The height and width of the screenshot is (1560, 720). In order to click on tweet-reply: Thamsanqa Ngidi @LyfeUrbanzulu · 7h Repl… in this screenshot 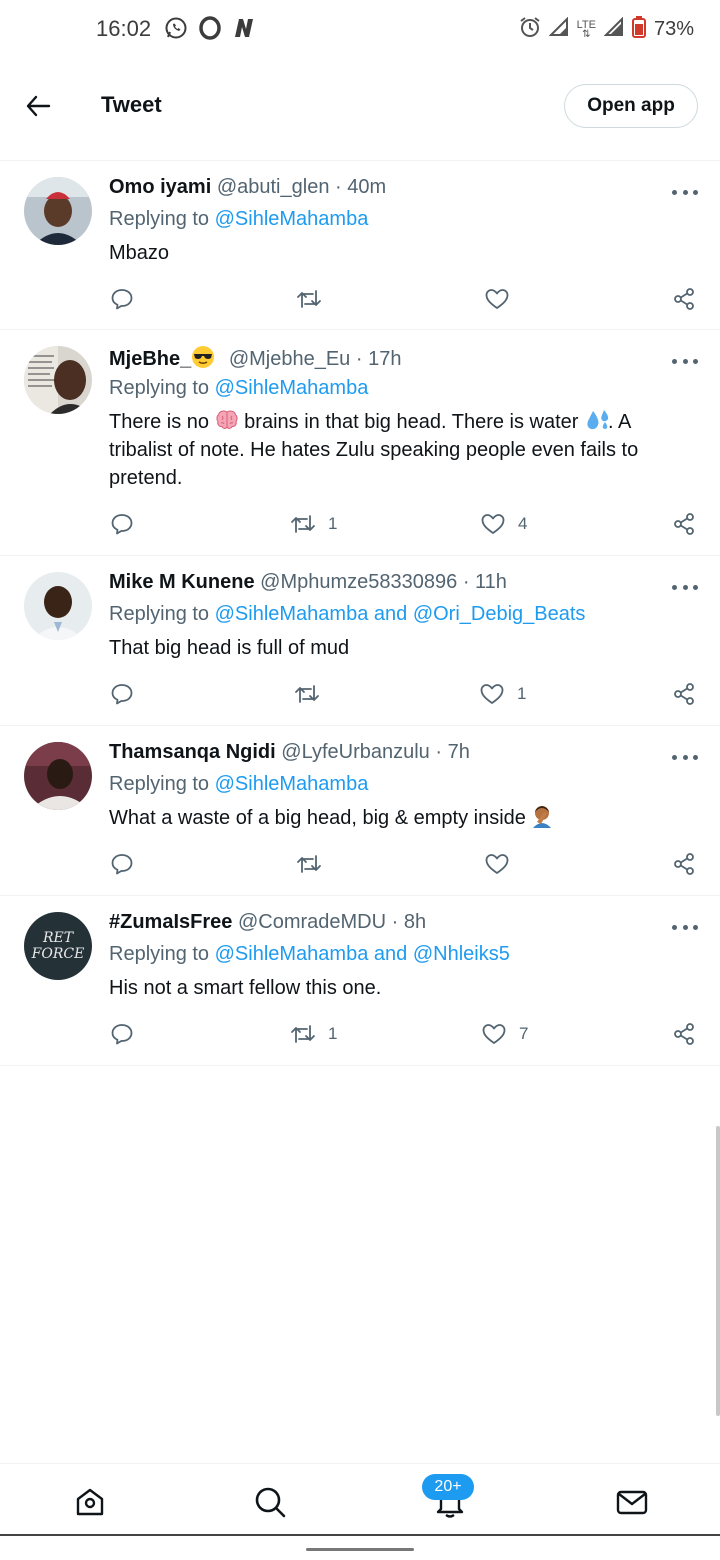, I will do `click(360, 811)`.